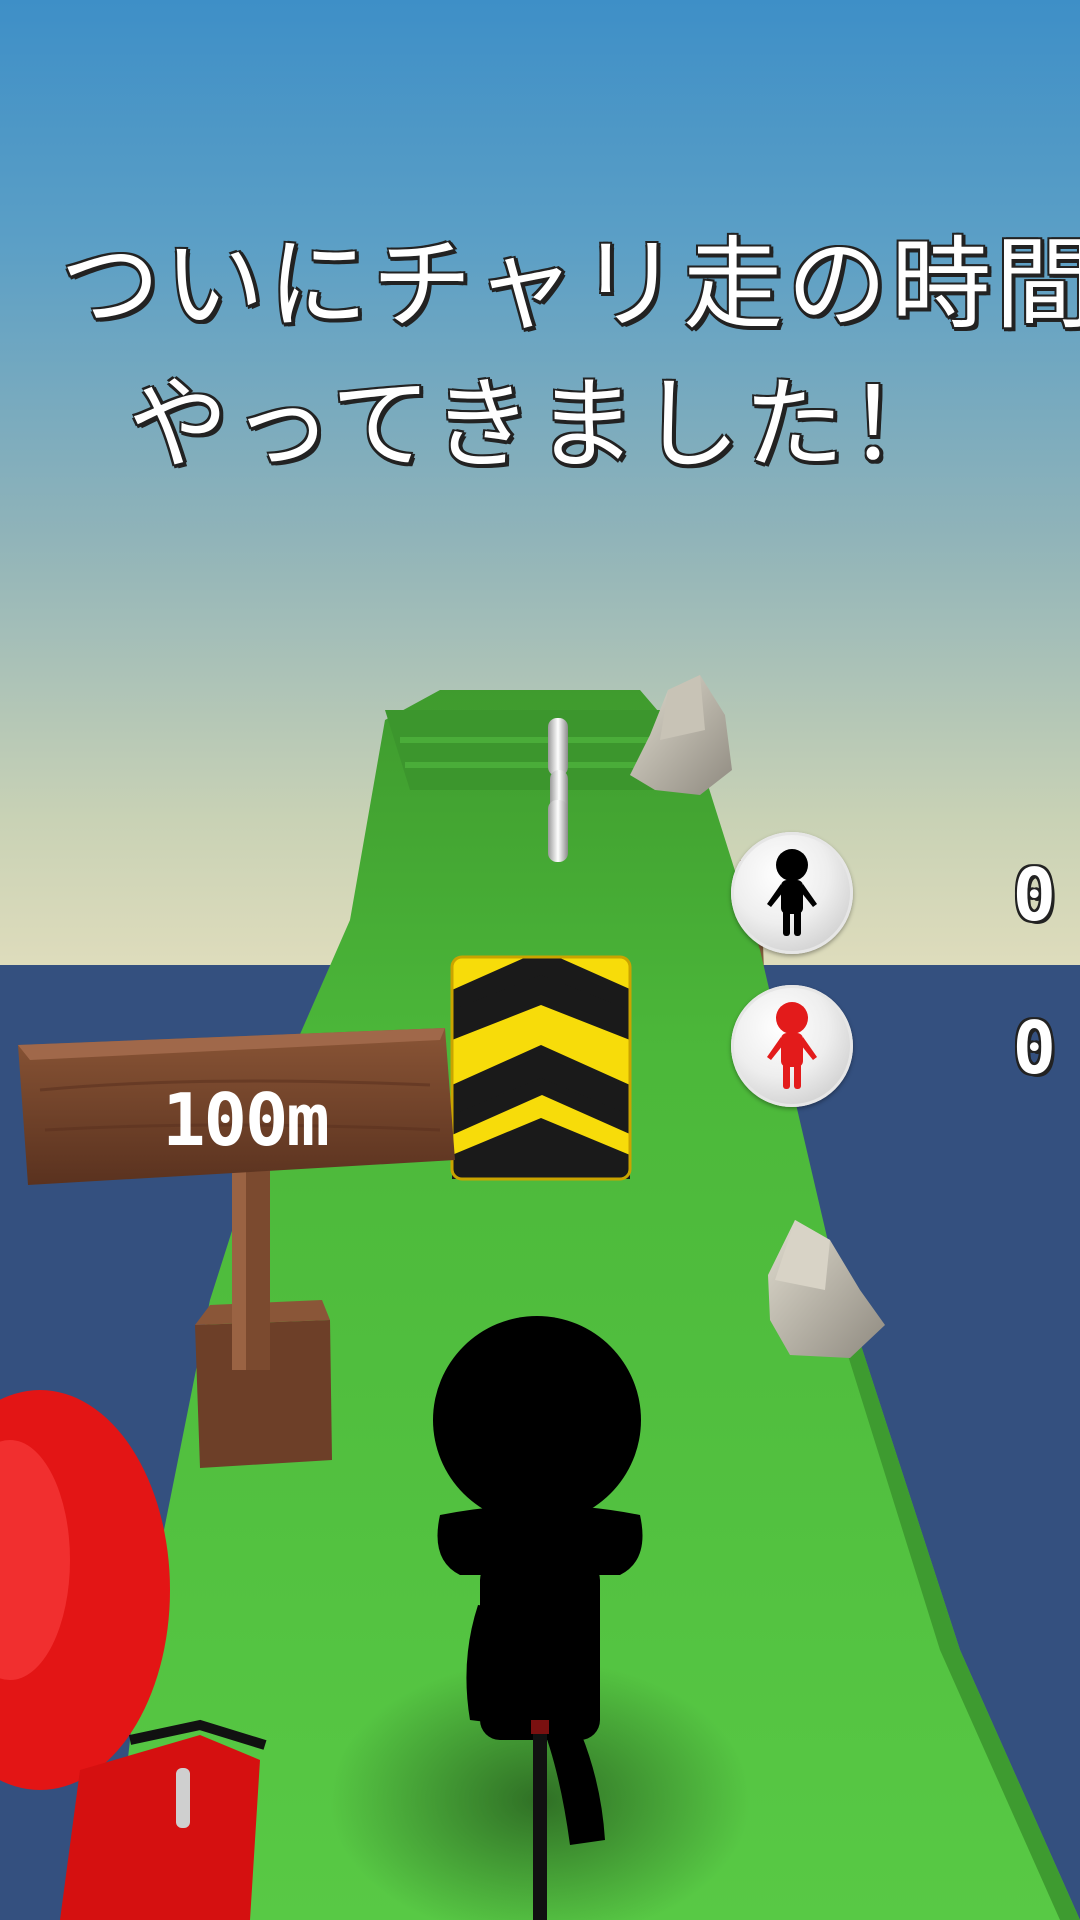  I want to click on announcement-line1: ついにチャリ走の時間が, so click(570, 284).